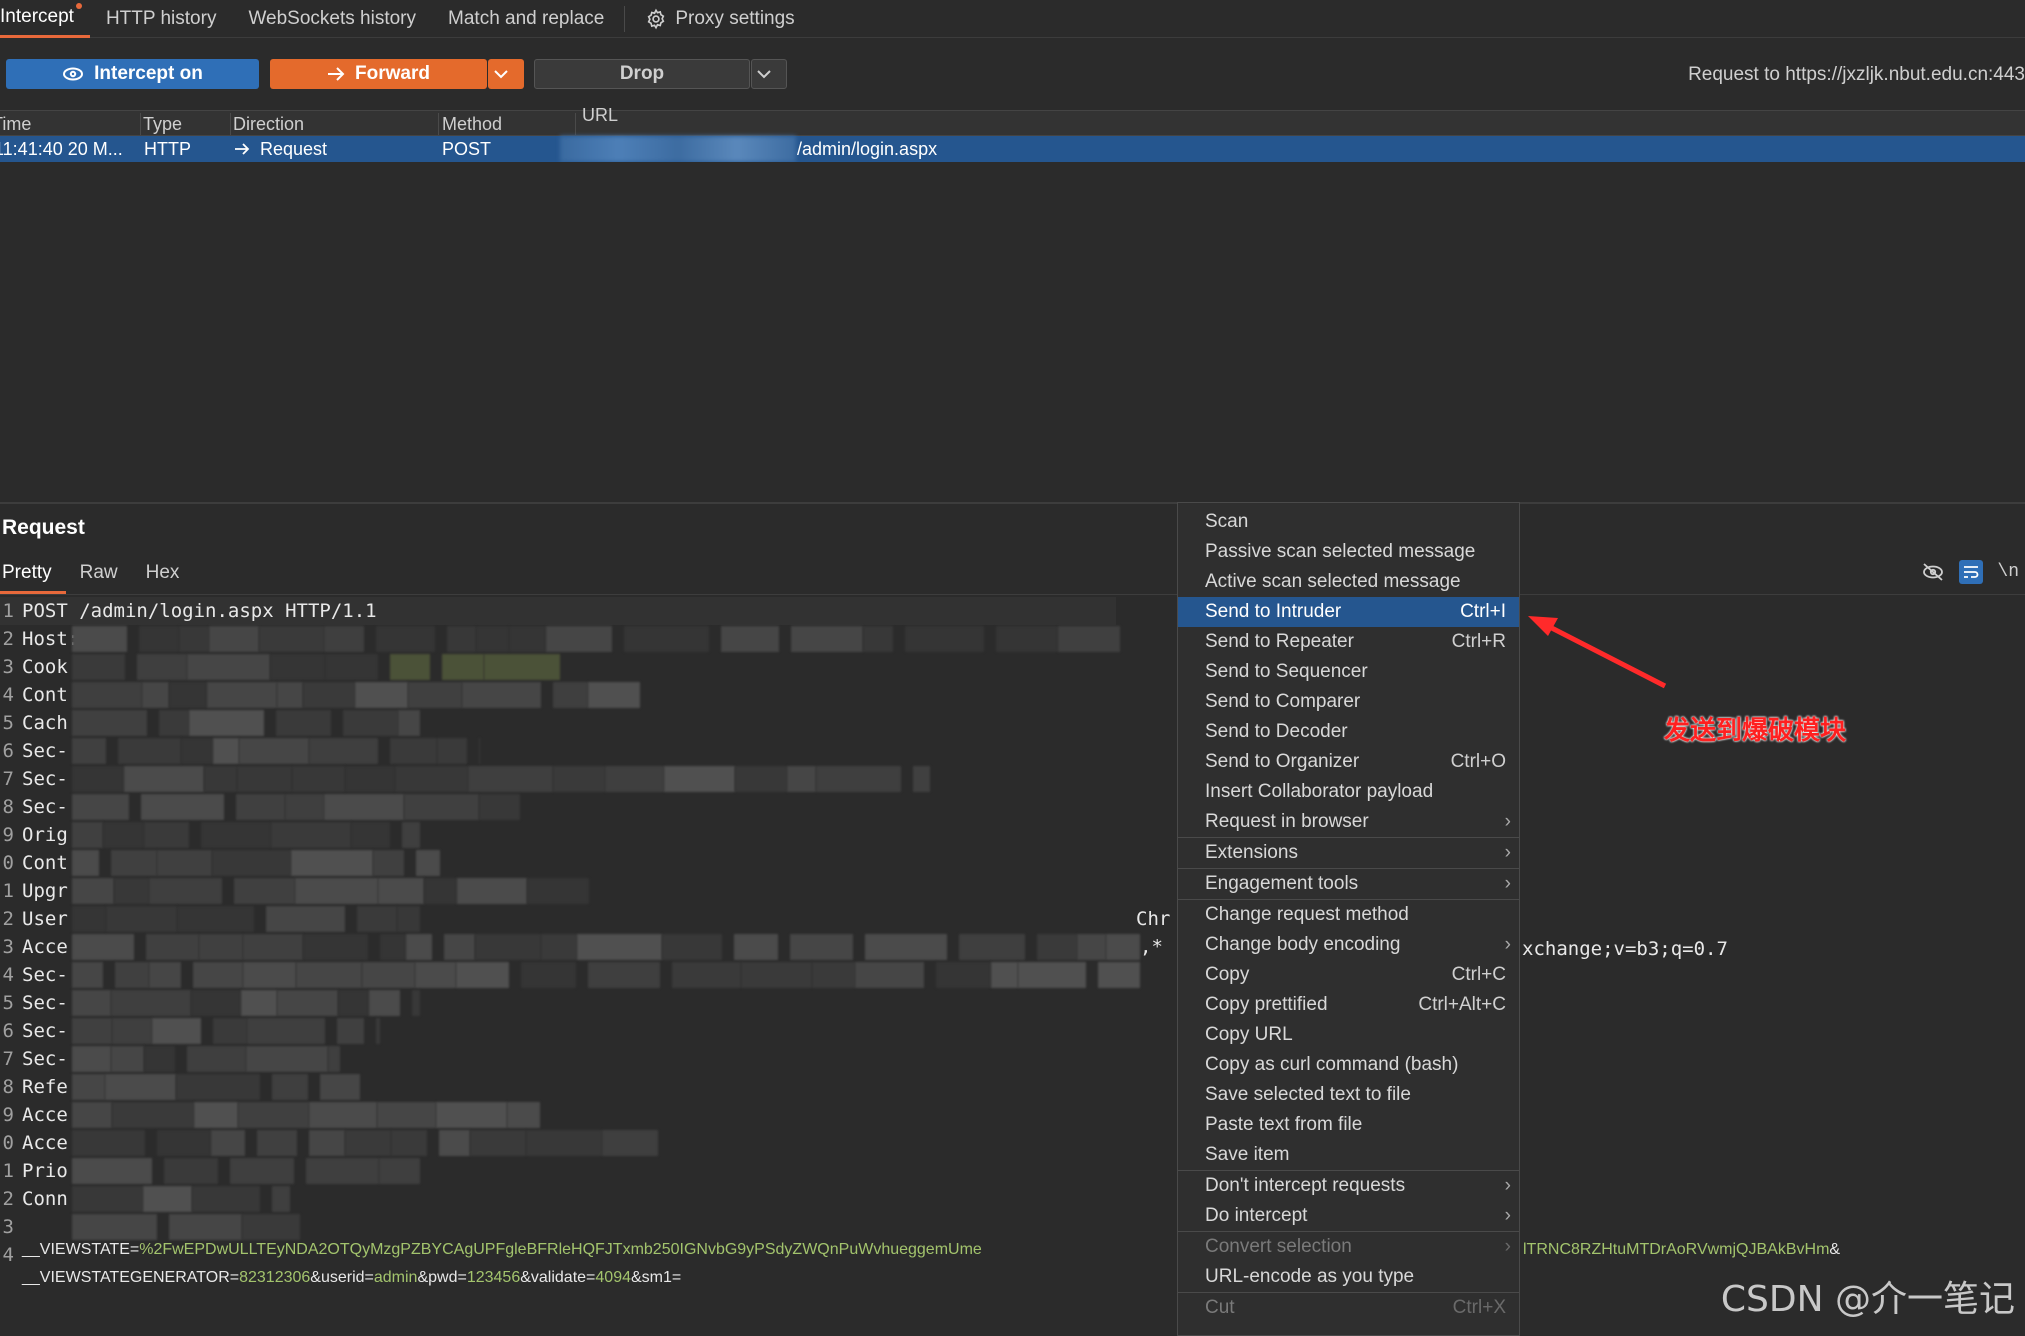 The image size is (2025, 1336). What do you see at coordinates (1348, 1155) in the screenshot?
I see `menu-item-save-item: Save item` at bounding box center [1348, 1155].